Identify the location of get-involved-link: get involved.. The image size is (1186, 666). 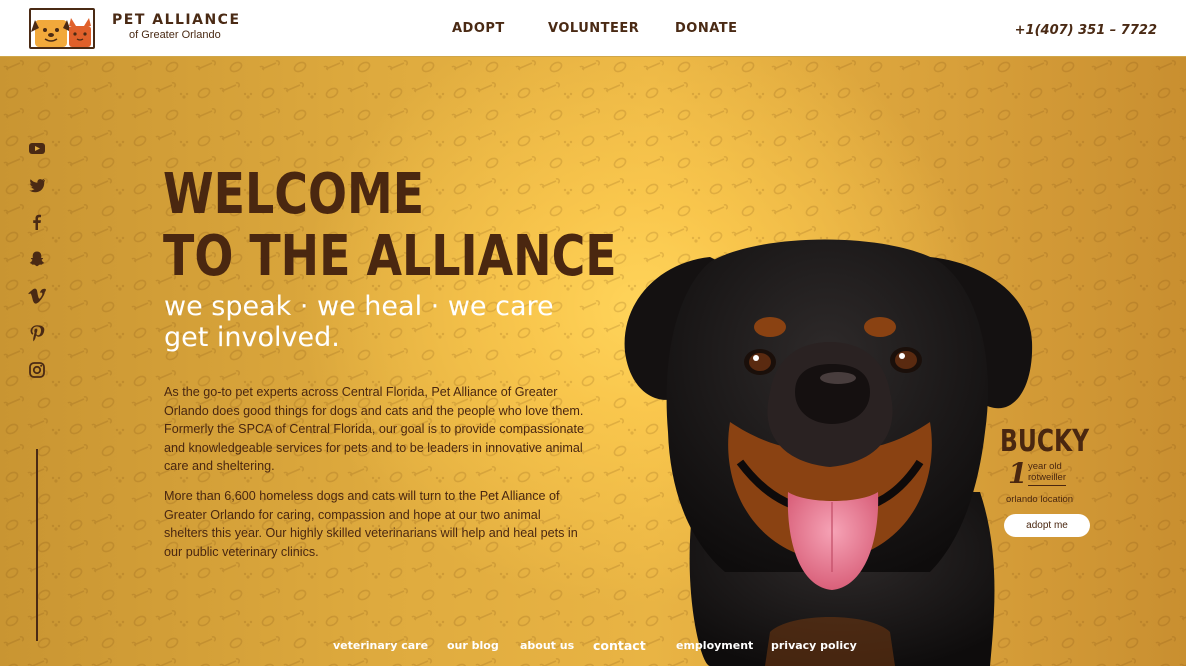
(359, 337).